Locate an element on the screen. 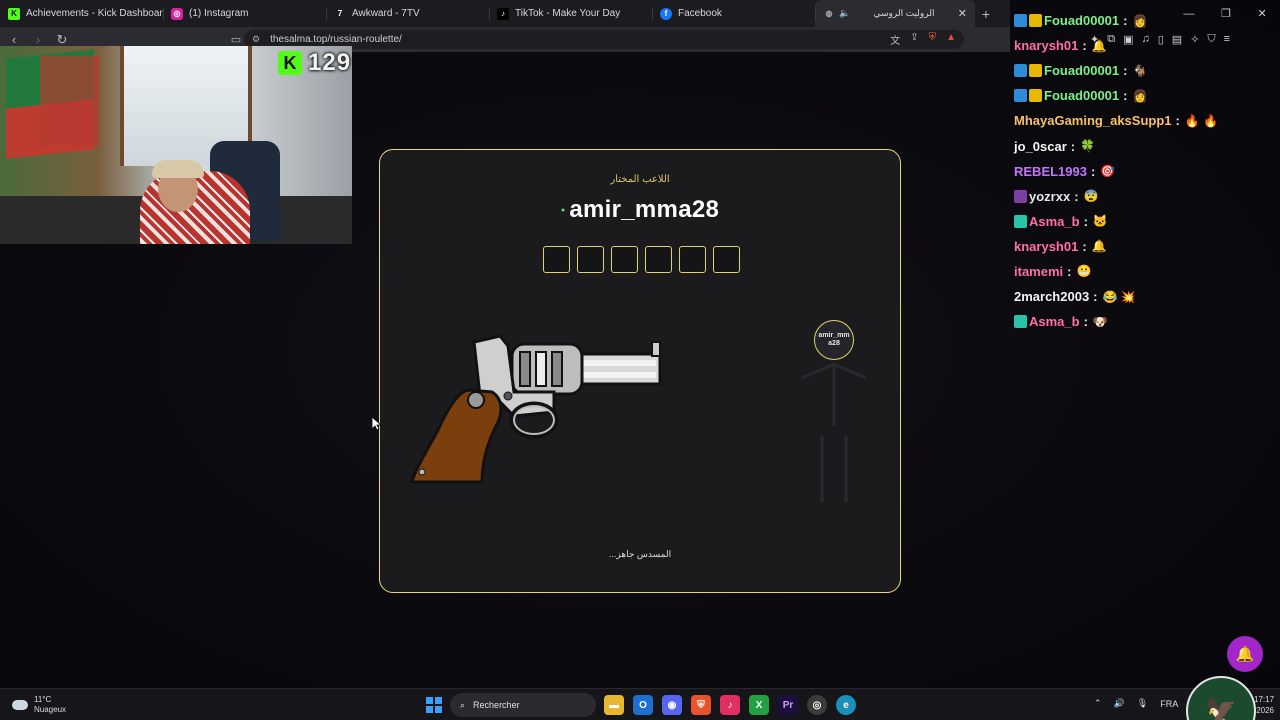 This screenshot has height=720, width=1280. clock: 17:17 2026 is located at coordinates (1264, 705).